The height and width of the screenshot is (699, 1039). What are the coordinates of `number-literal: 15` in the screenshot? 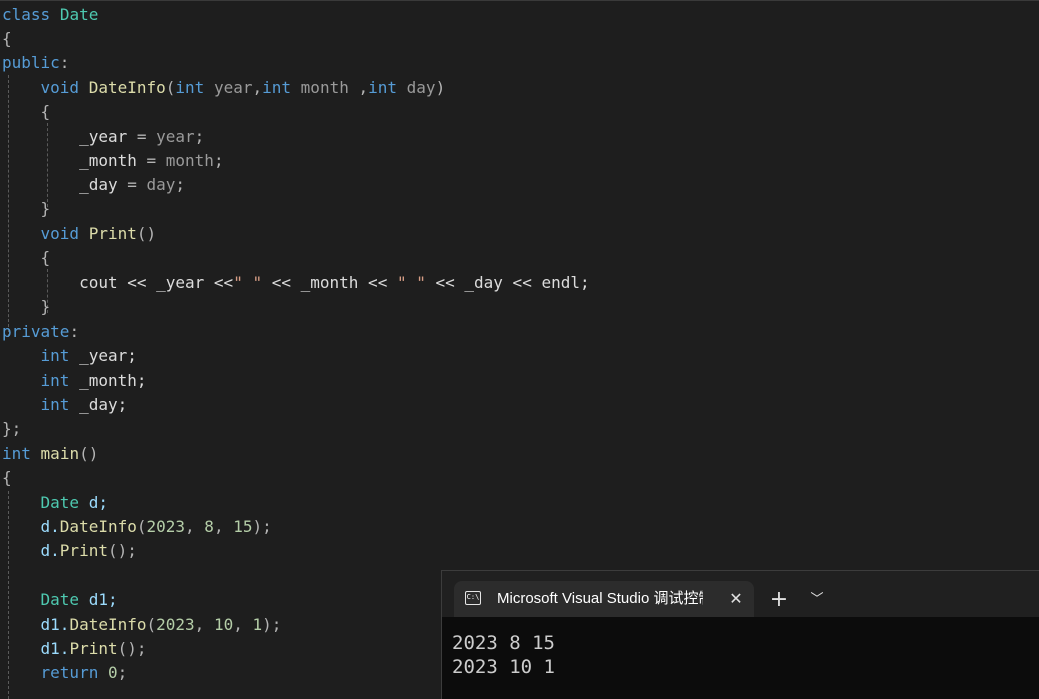 It's located at (243, 526).